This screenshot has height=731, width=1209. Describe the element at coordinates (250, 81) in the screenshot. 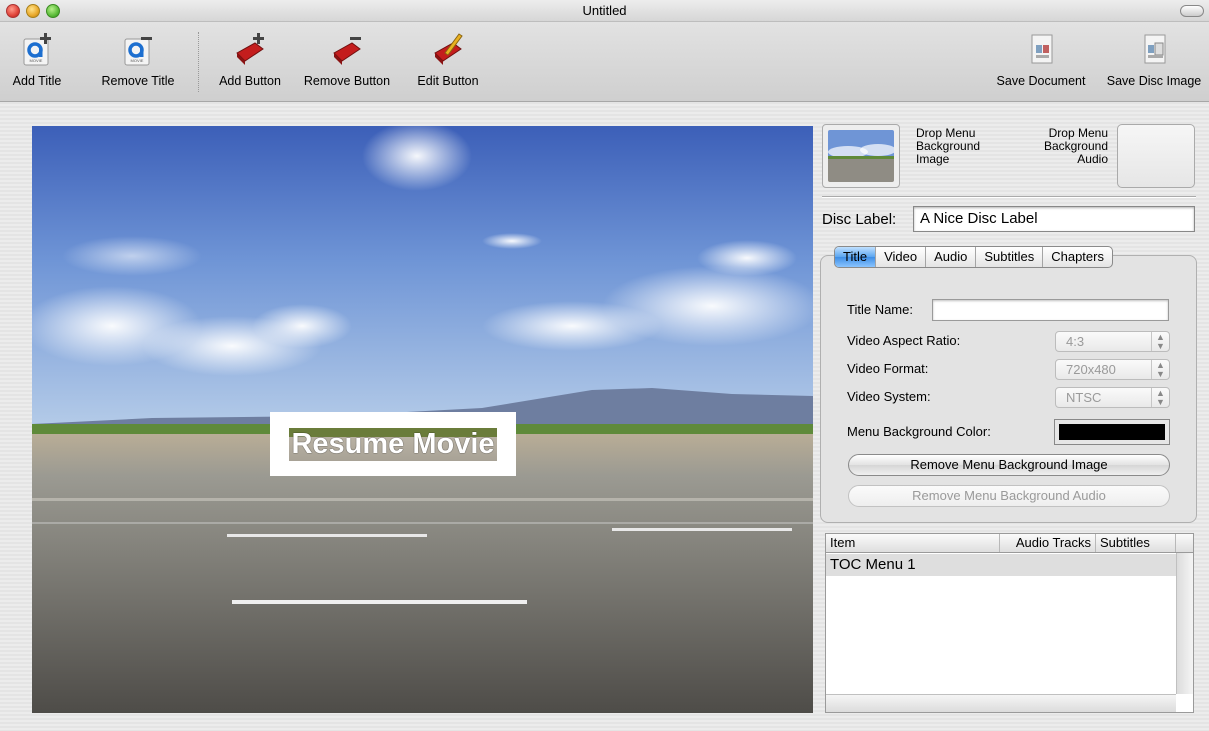

I see `add-button-label: Add Button` at that location.